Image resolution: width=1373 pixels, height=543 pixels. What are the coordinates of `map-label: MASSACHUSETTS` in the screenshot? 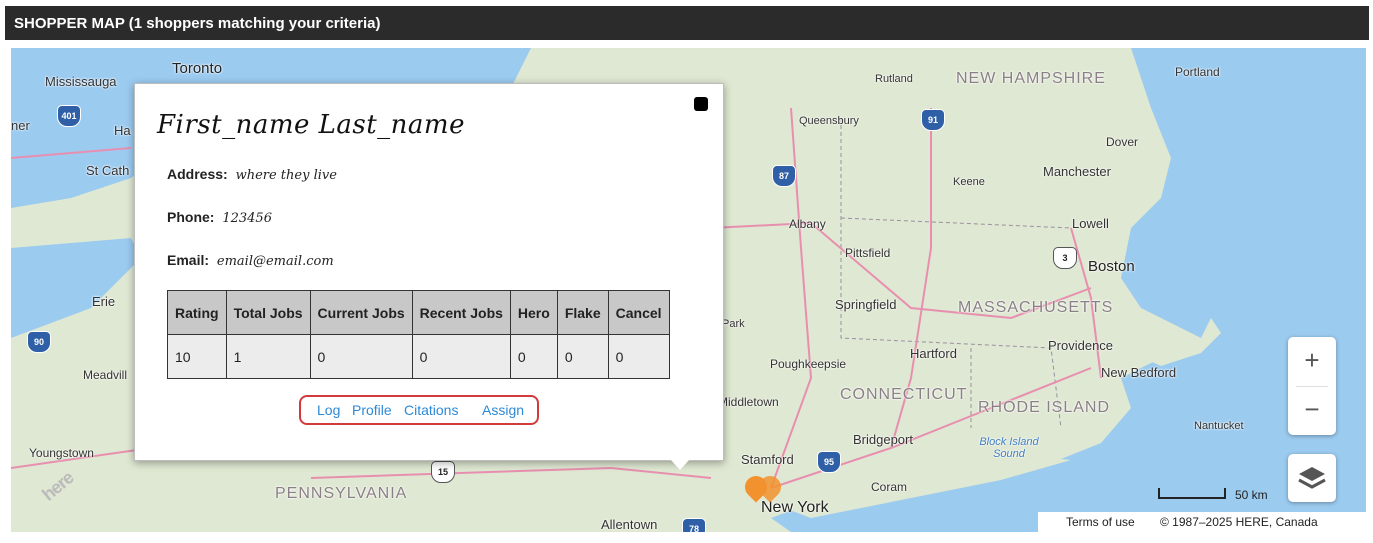 It's located at (1036, 307).